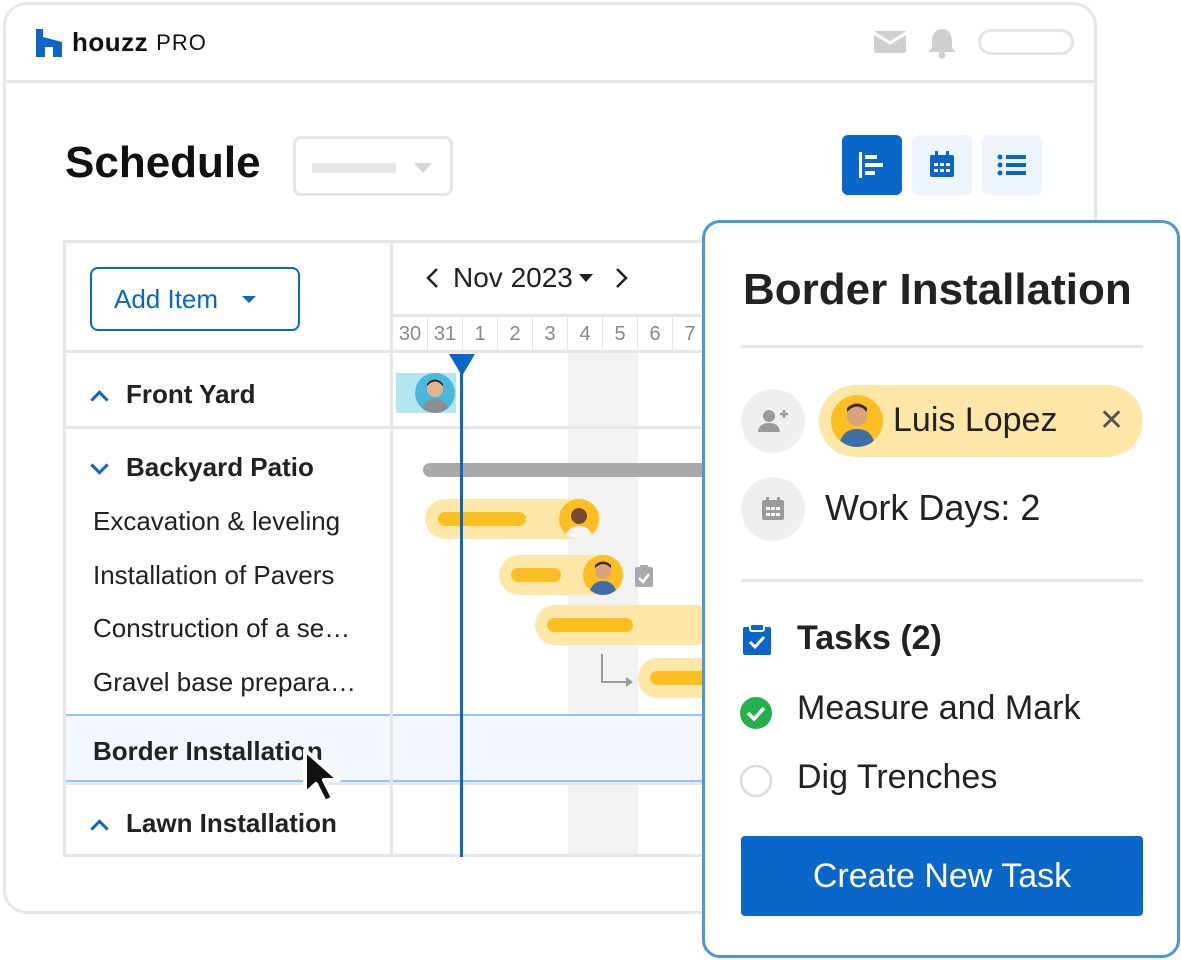 This screenshot has height=960, width=1181. I want to click on add-person-icon, so click(773, 421).